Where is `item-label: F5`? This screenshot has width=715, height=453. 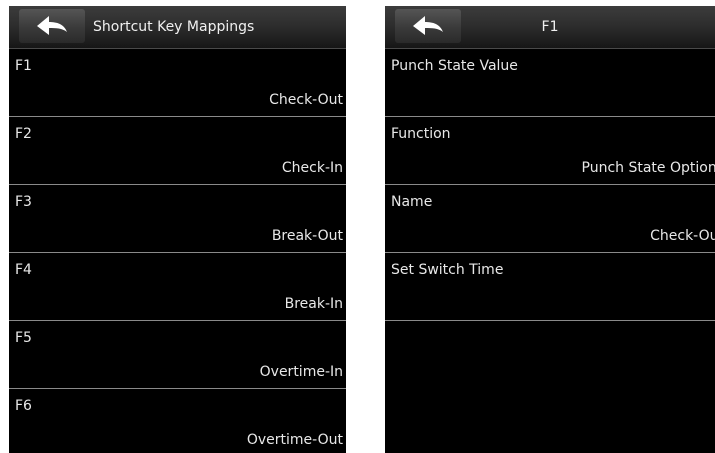
item-label: F5 is located at coordinates (23, 338).